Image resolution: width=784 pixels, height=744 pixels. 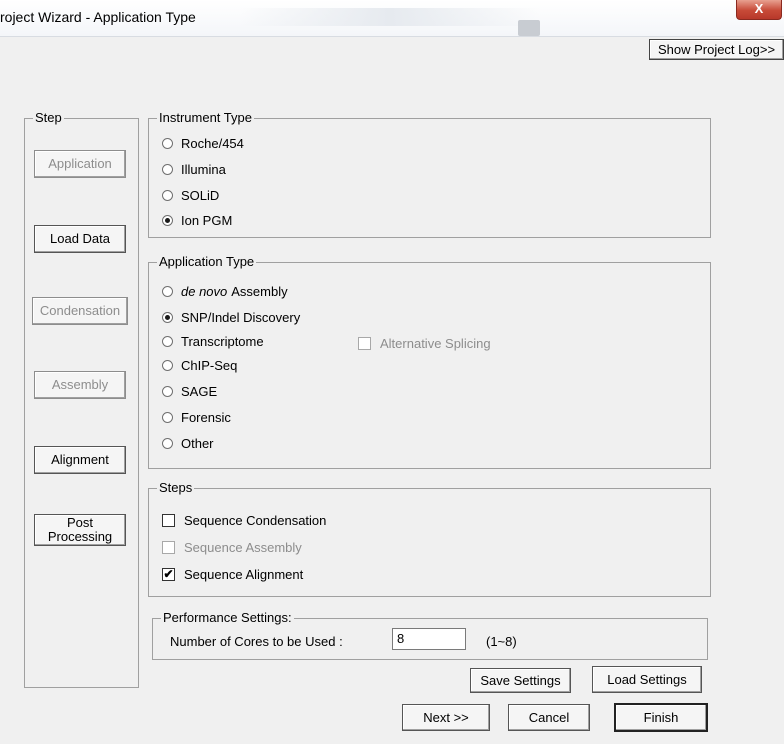 What do you see at coordinates (255, 520) in the screenshot?
I see `sequence-condensation-label: Sequence Condensation` at bounding box center [255, 520].